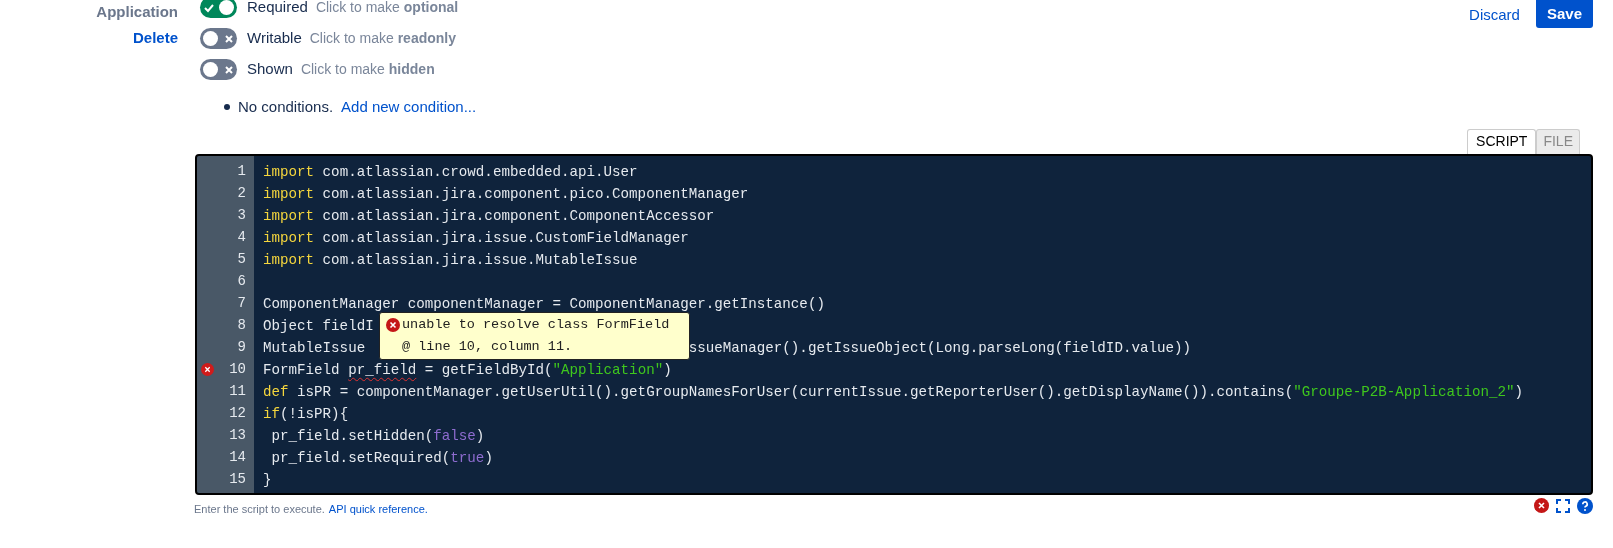 The image size is (1613, 548). Describe the element at coordinates (381, 457) in the screenshot. I see `code-line: pr_field.setRequired(true)` at that location.